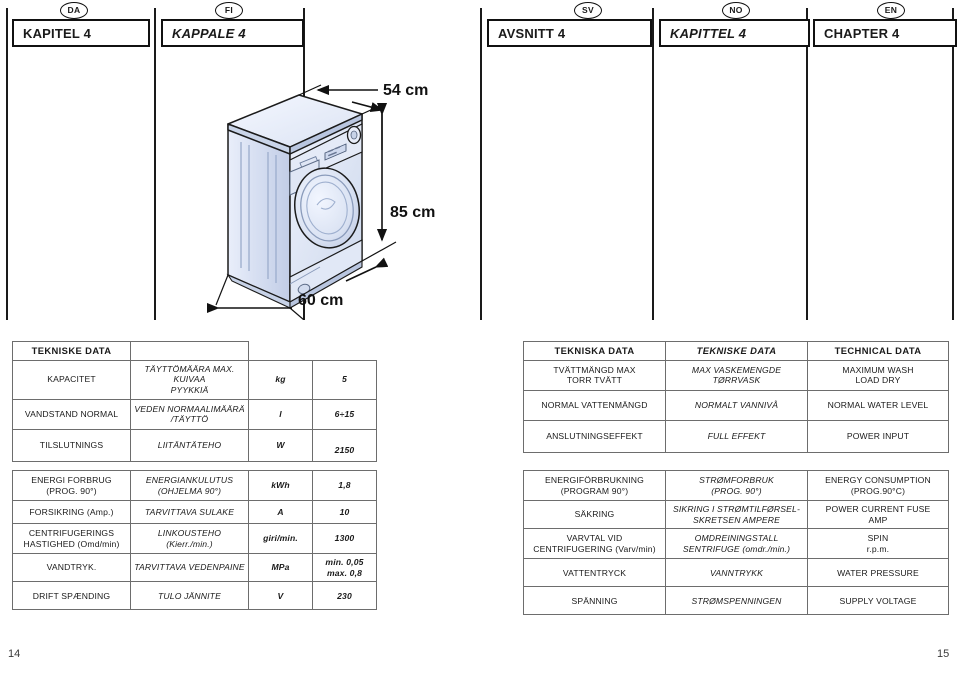 Image resolution: width=960 pixels, height=678 pixels. Describe the element at coordinates (71, 351) in the screenshot. I see `header-cell-da: TEKNISKE DATA` at that location.